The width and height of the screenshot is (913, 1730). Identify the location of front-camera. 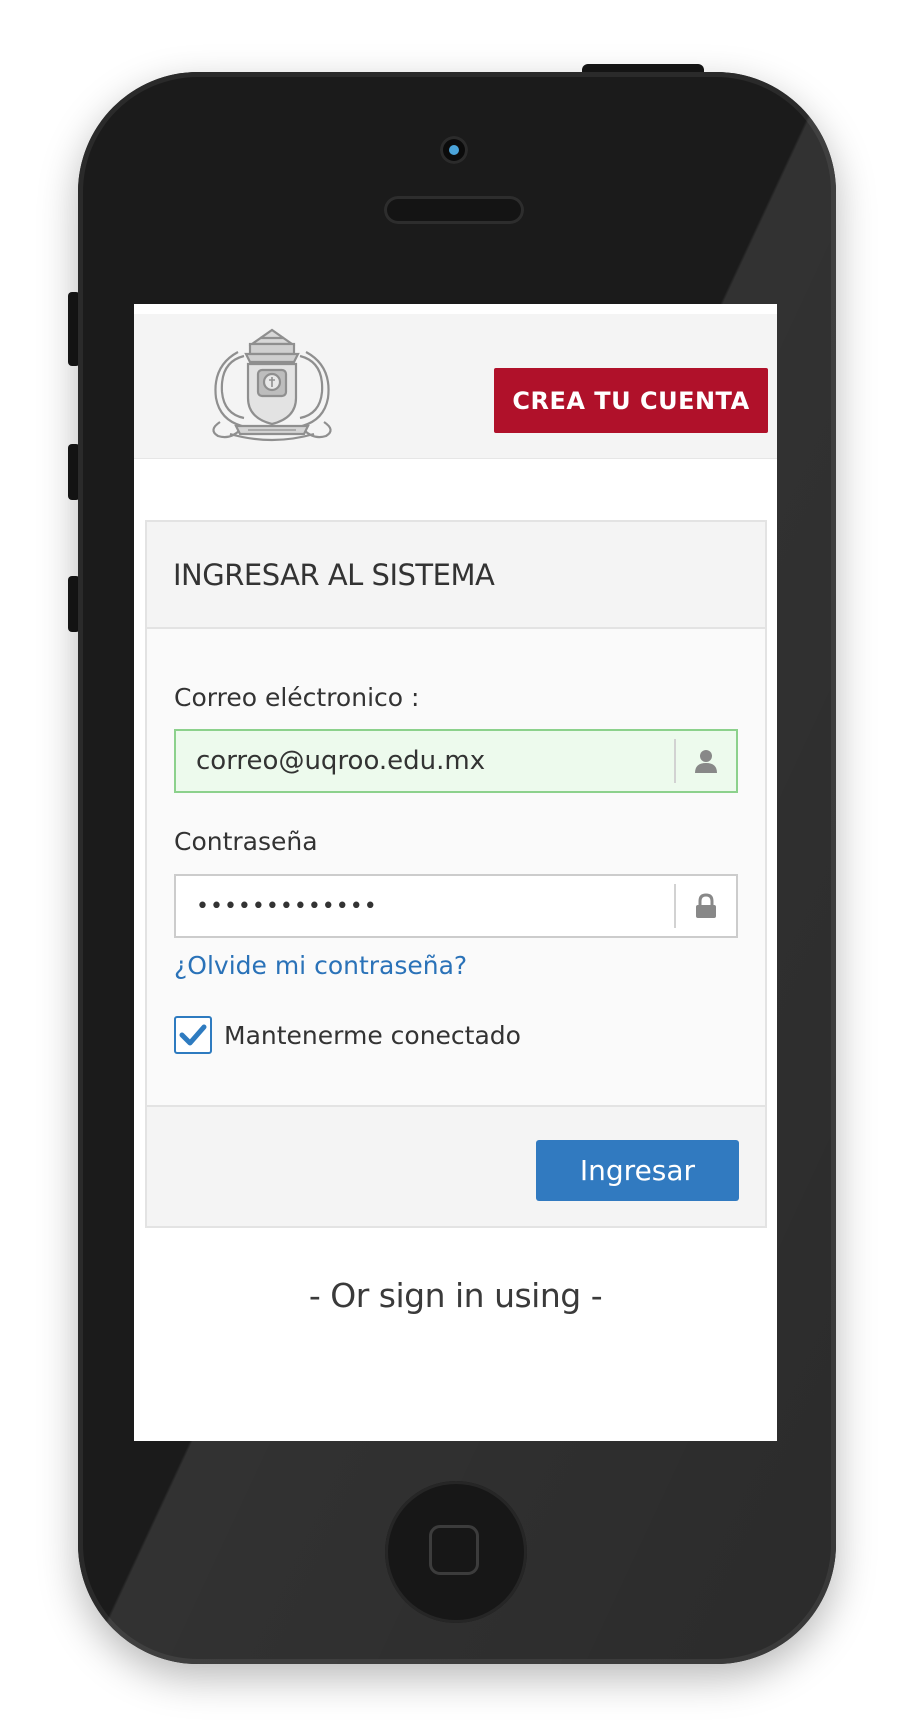
(454, 150).